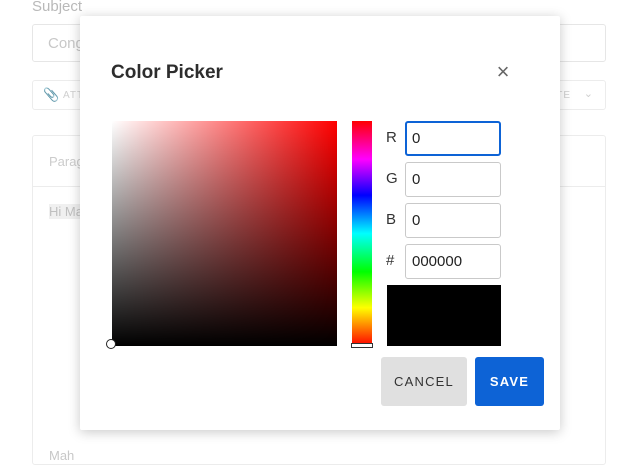 The image size is (641, 465). Describe the element at coordinates (391, 137) in the screenshot. I see `red-label: R` at that location.